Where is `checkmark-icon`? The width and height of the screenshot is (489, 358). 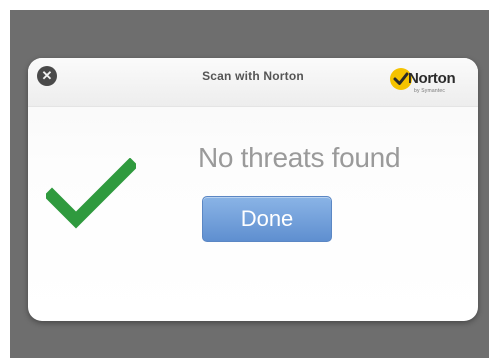
checkmark-icon is located at coordinates (91, 197).